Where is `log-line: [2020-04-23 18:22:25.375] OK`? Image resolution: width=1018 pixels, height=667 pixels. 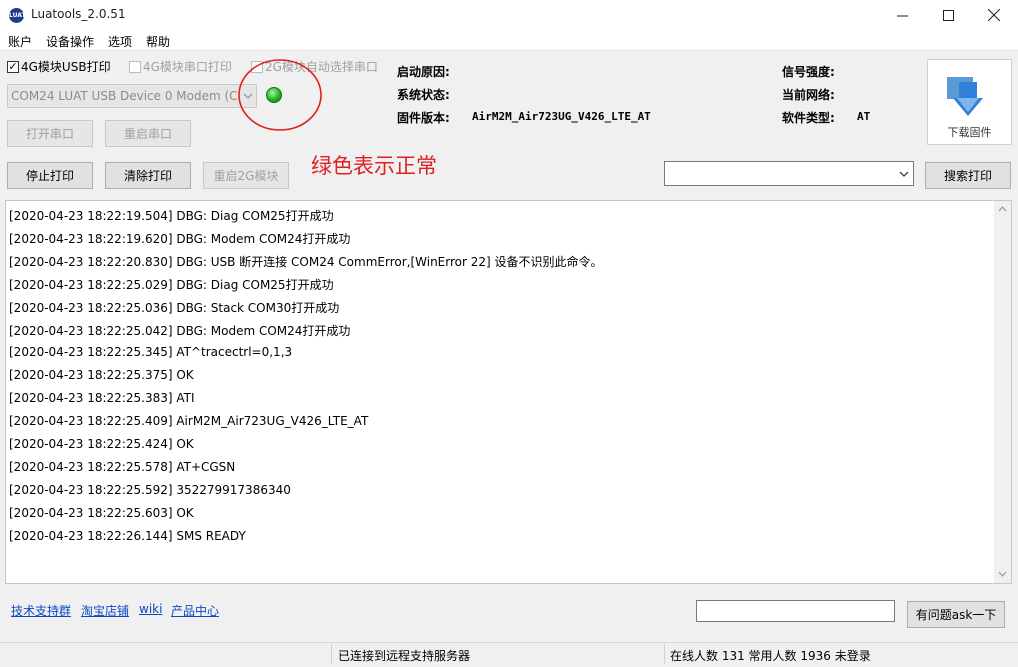 log-line: [2020-04-23 18:22:25.375] OK is located at coordinates (101, 375).